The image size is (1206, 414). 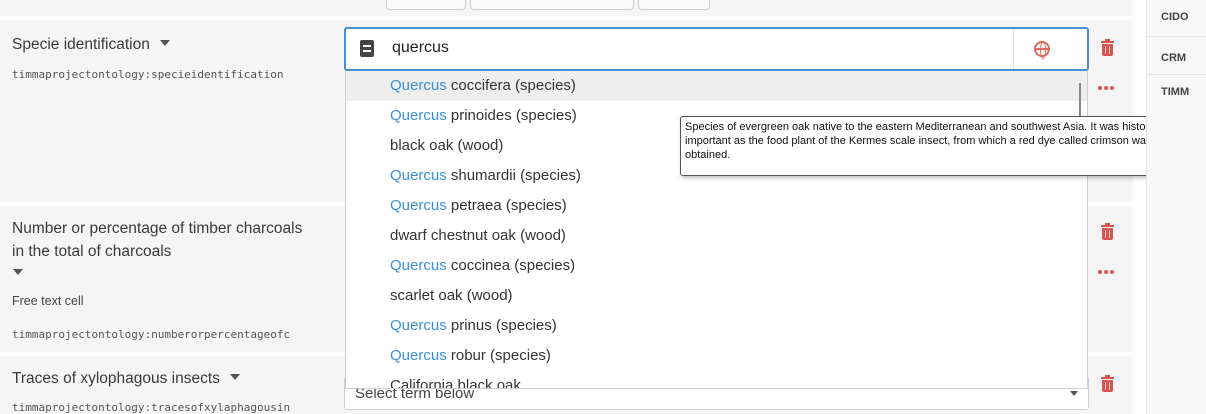 What do you see at coordinates (716, 266) in the screenshot?
I see `autocomplete-option: Quercus coccinea (species)` at bounding box center [716, 266].